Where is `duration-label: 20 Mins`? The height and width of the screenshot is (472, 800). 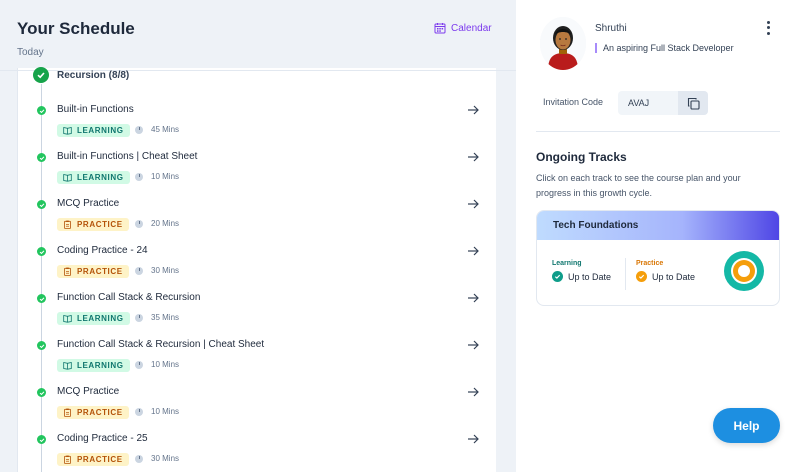
duration-label: 20 Mins is located at coordinates (165, 223).